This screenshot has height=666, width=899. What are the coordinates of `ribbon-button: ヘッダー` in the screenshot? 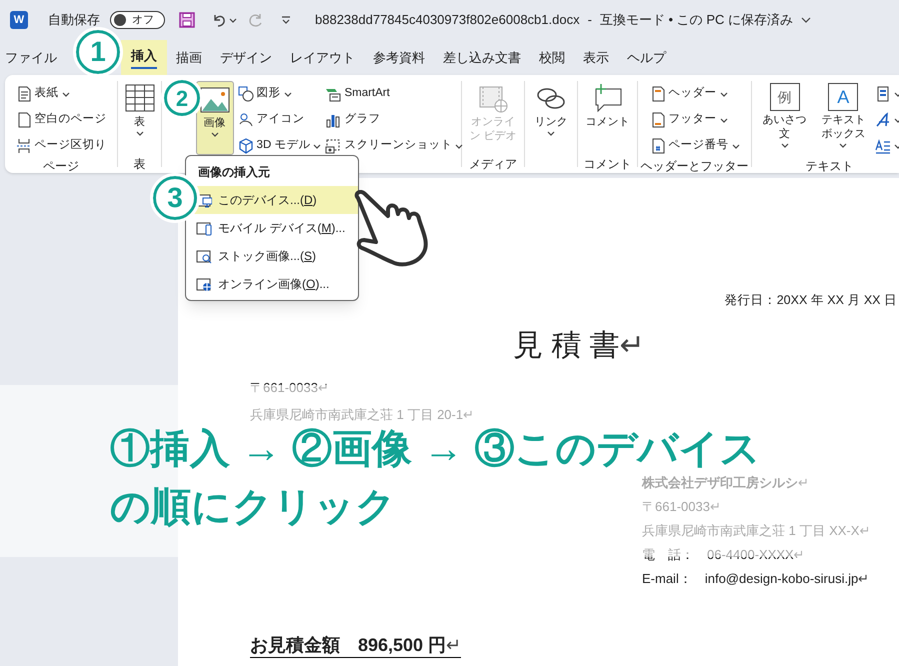 It's located at (695, 94).